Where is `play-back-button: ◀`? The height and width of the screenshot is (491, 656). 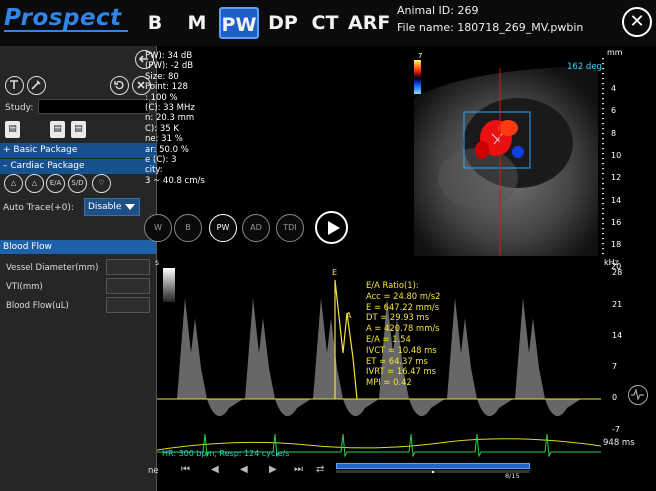
play-back-button: ◀ is located at coordinates (244, 469).